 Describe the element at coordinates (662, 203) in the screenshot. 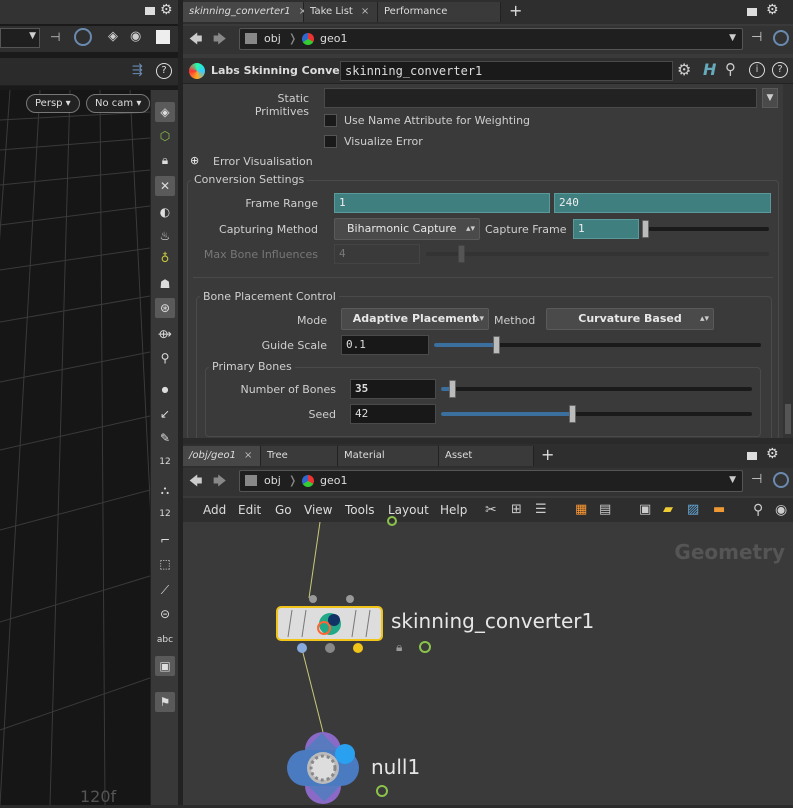

I see `frame-range-end-field: 240` at that location.